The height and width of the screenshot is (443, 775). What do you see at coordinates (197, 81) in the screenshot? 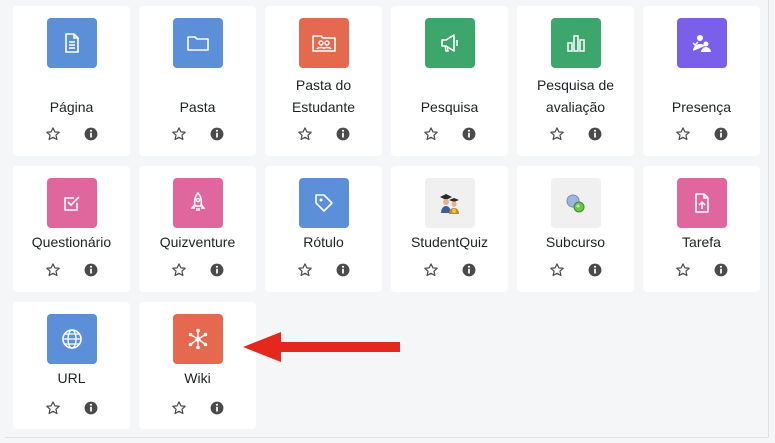
I see `module-tile-pasta: Pasta` at bounding box center [197, 81].